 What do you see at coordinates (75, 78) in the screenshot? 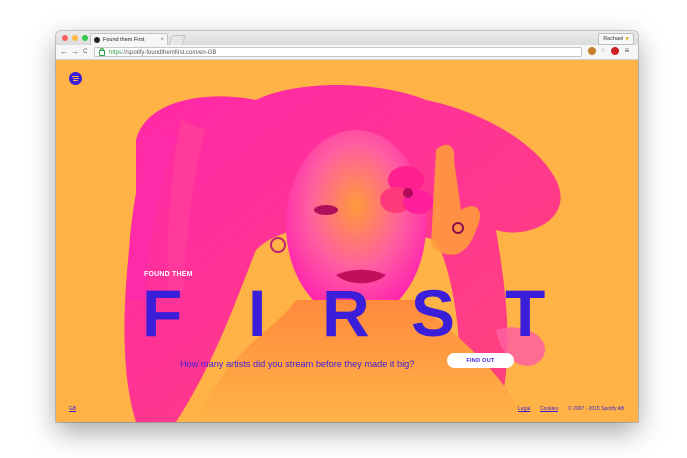
I see `spotify-logo-icon` at bounding box center [75, 78].